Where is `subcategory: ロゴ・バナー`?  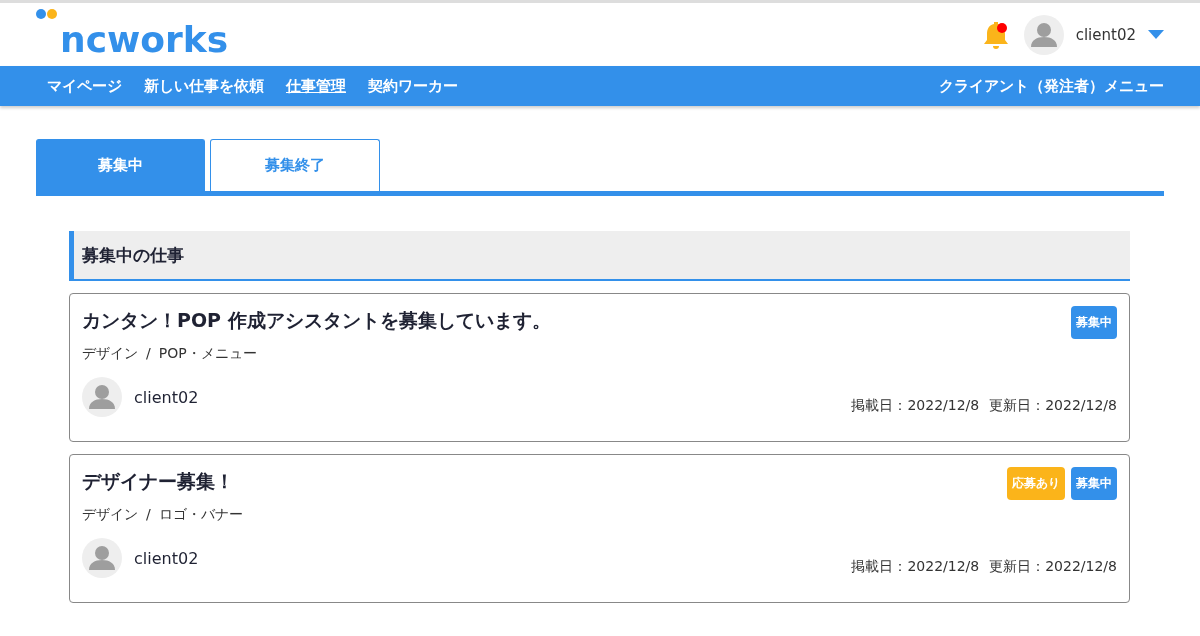
subcategory: ロゴ・バナー is located at coordinates (200, 515).